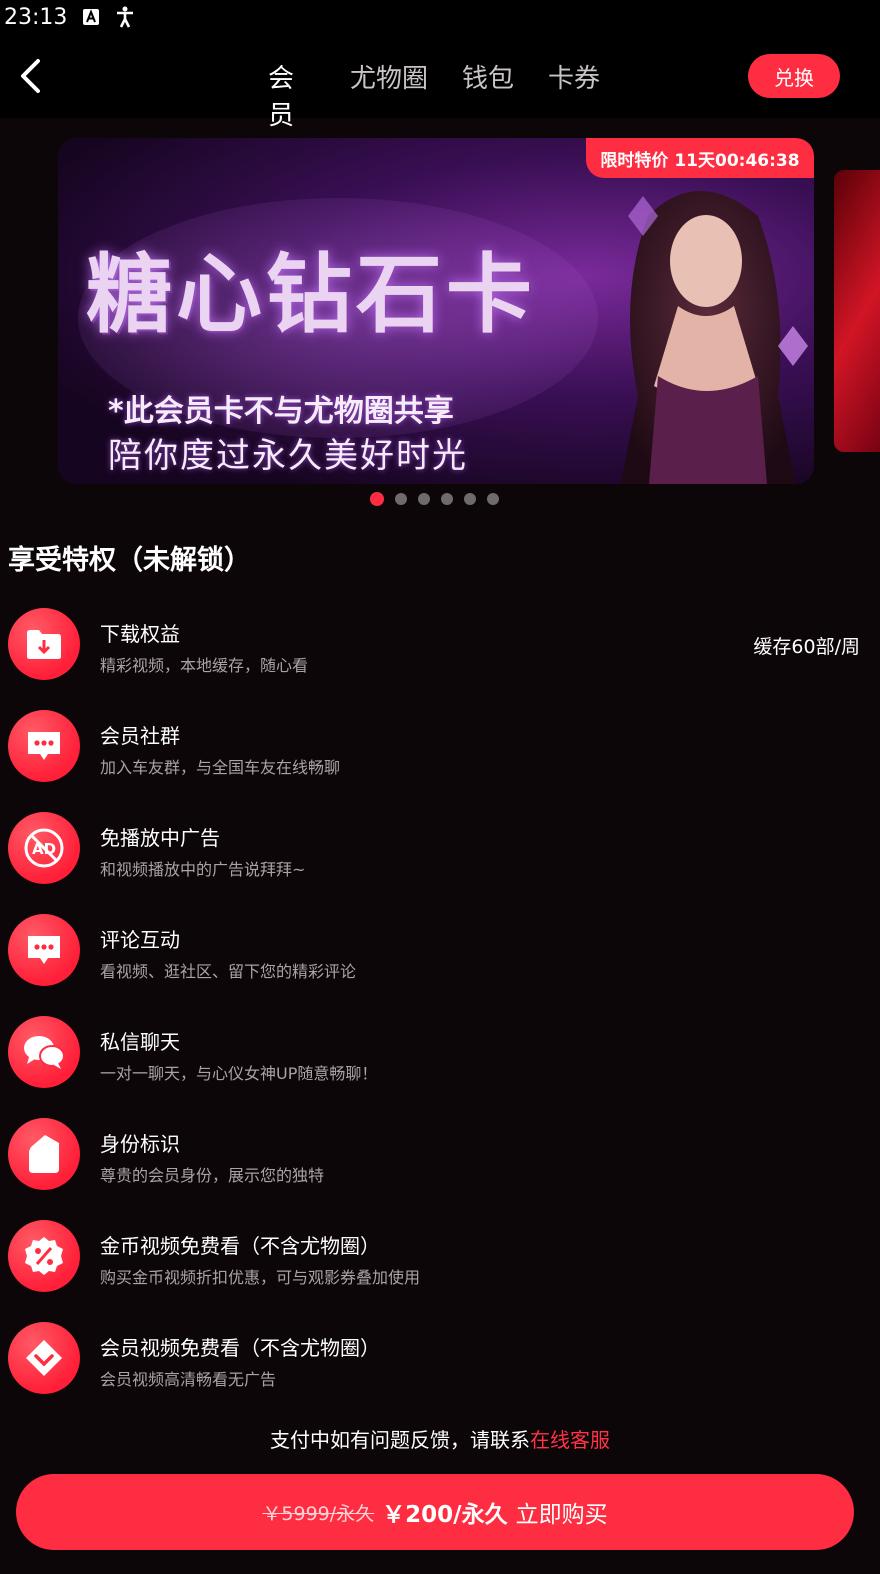 This screenshot has height=1574, width=880. I want to click on support-text: 支付中如有问题反馈，请联系, so click(400, 1440).